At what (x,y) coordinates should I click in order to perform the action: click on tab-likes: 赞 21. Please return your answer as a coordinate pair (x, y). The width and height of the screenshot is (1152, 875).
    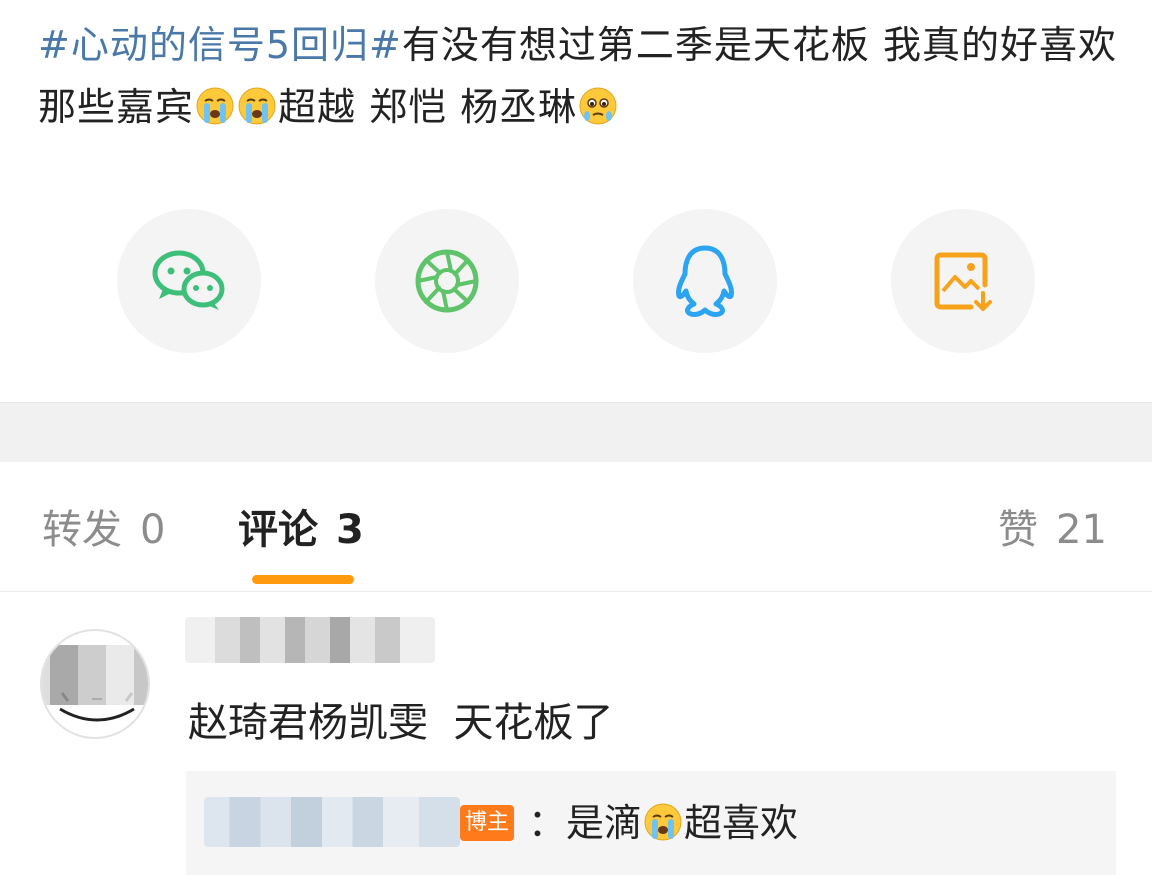
    Looking at the image, I should click on (1052, 530).